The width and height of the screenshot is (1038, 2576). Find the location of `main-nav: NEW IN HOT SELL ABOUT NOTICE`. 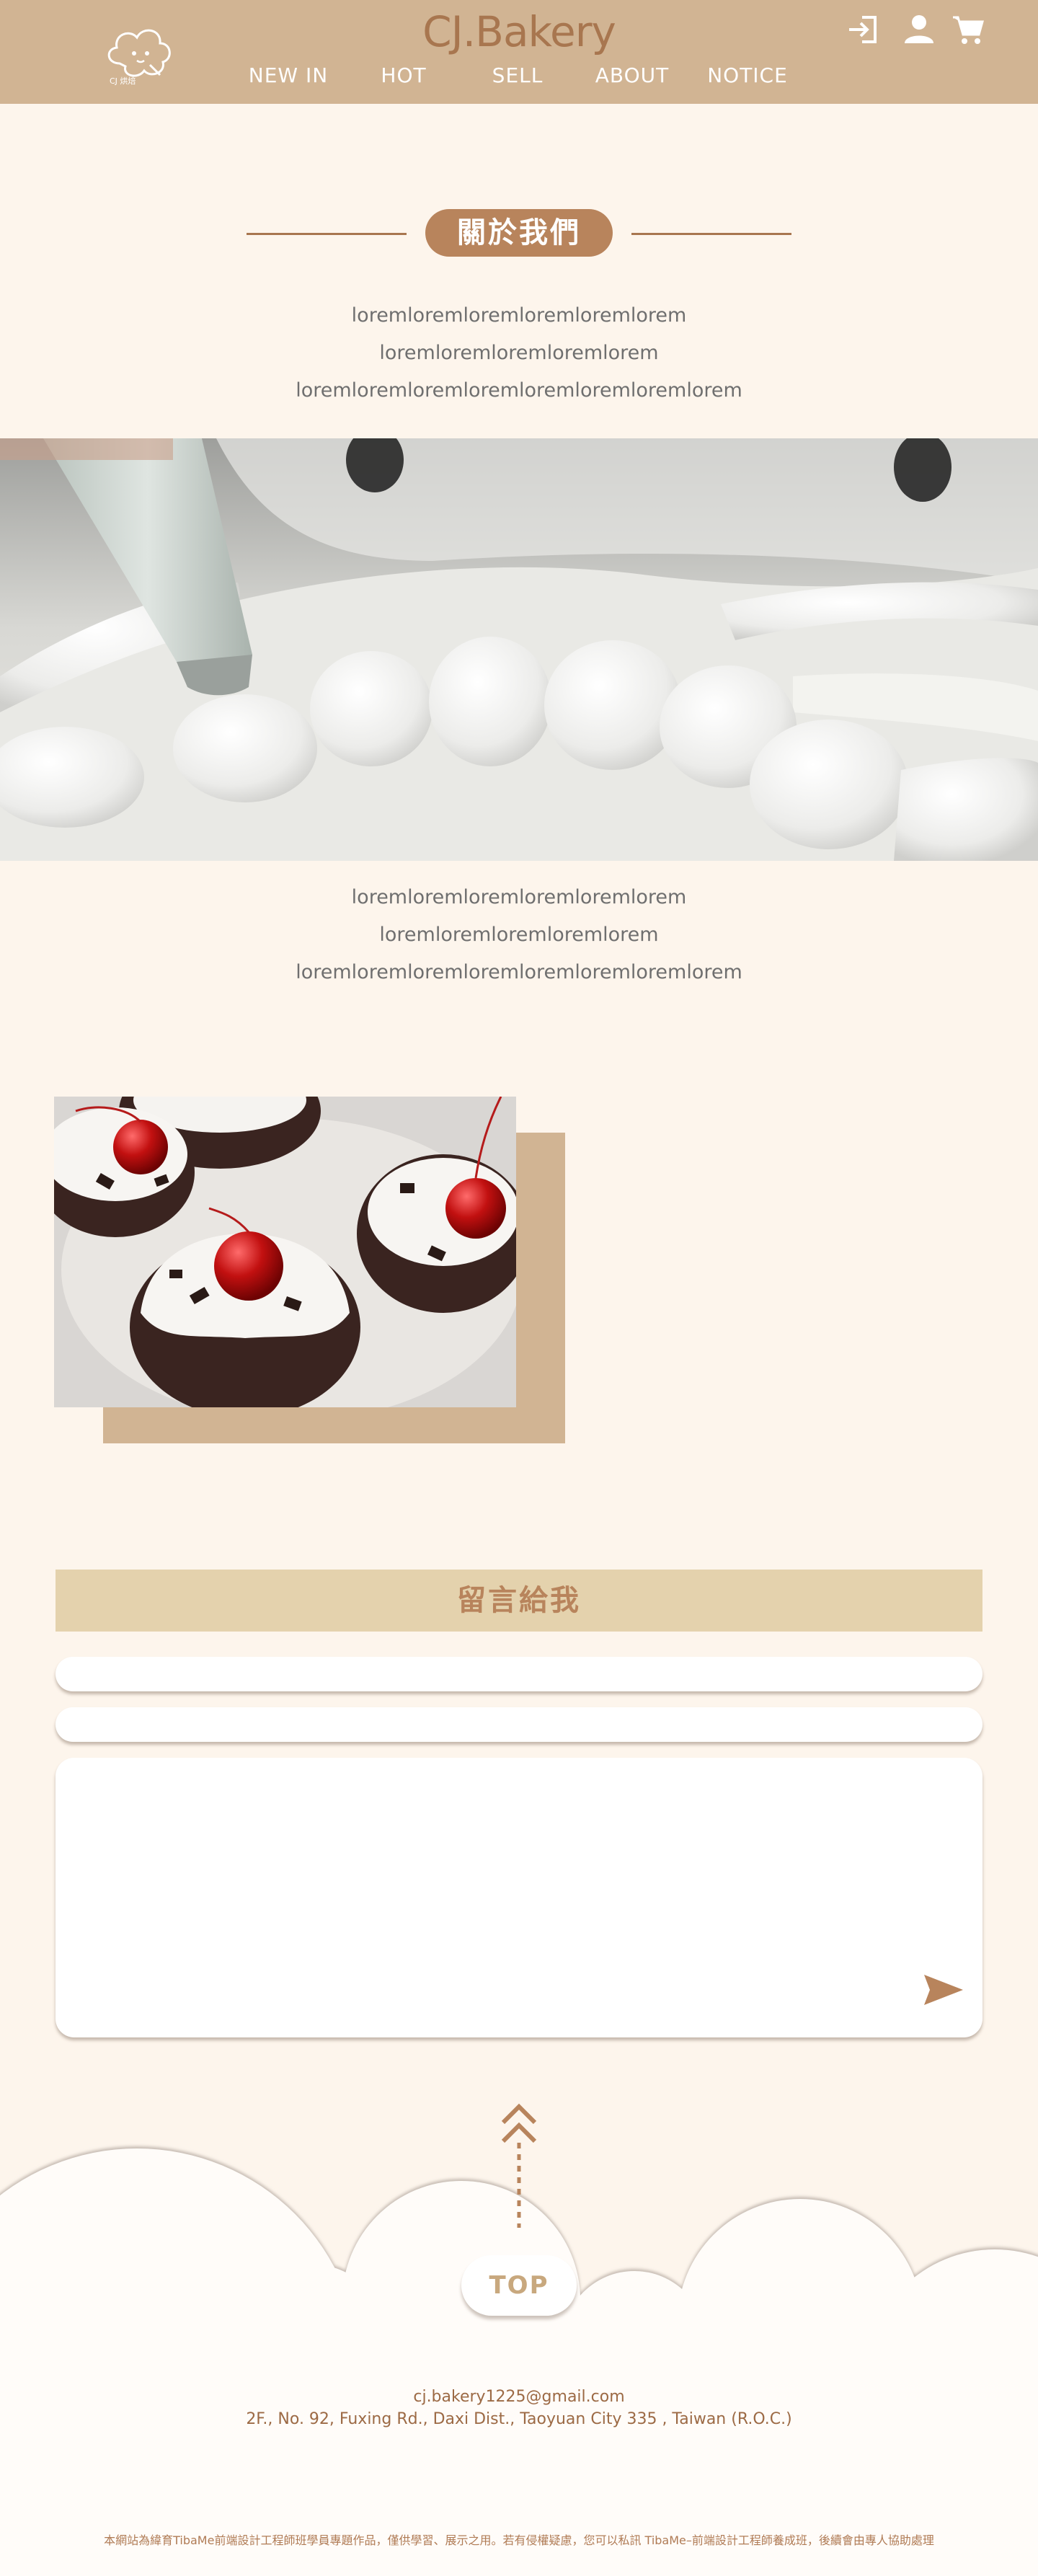

main-nav: NEW IN HOT SELL ABOUT NOTICE is located at coordinates (519, 77).